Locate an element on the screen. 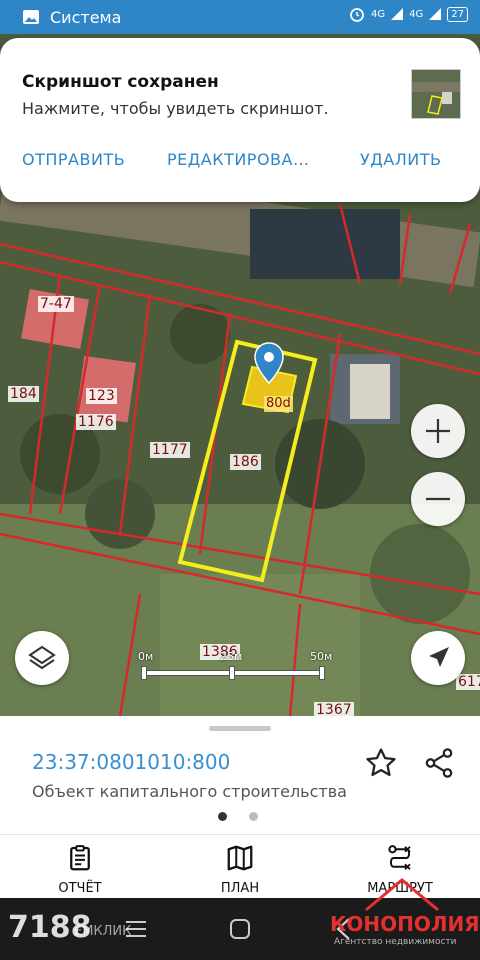 The width and height of the screenshot is (480, 960). tab-plan: ПЛАН is located at coordinates (240, 869).